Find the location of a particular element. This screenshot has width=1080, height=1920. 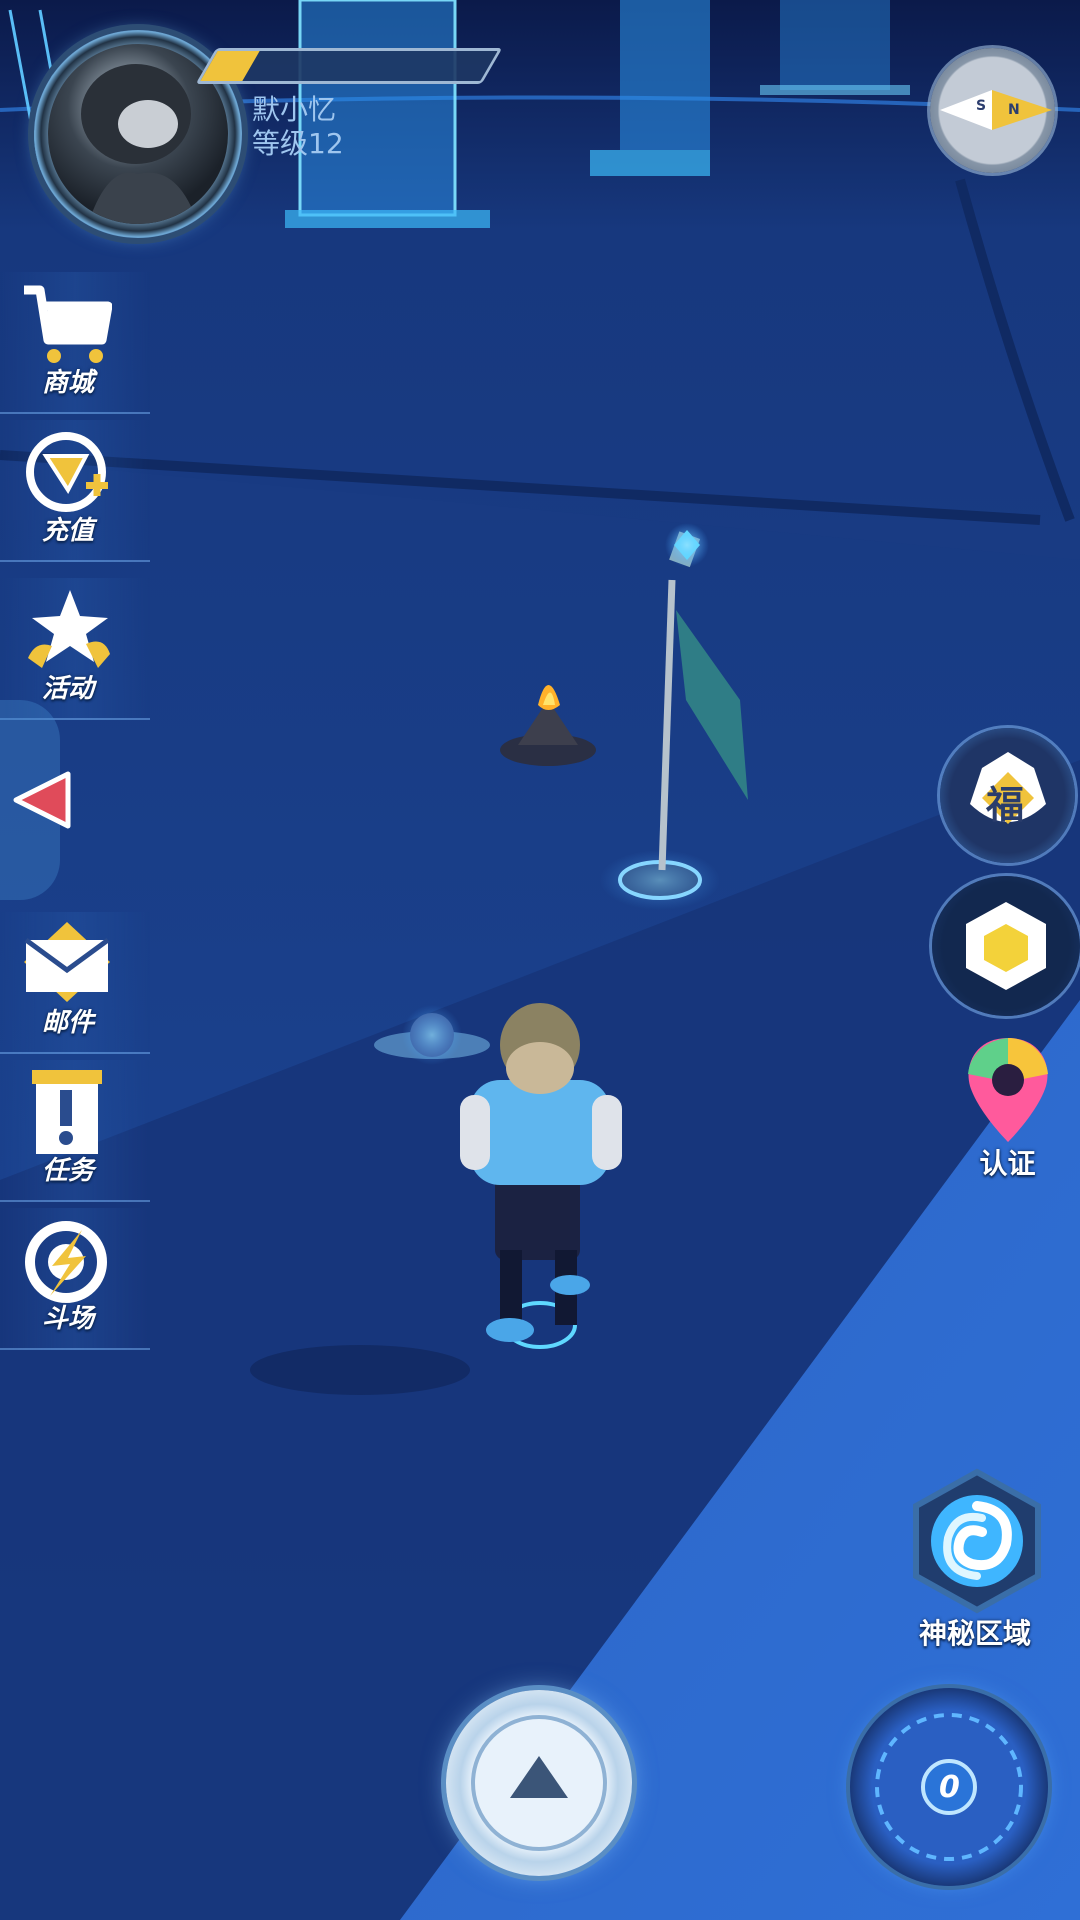

fortune-button: 福 is located at coordinates (1007, 795).